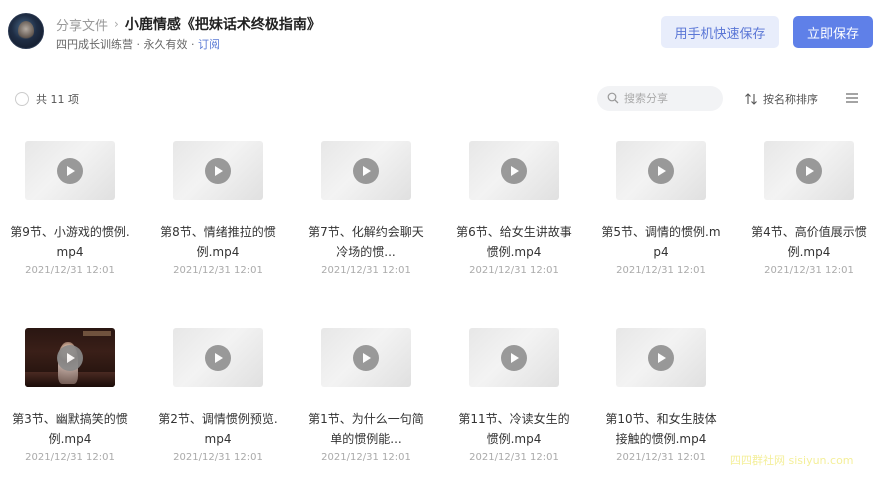 The width and height of the screenshot is (880, 485). Describe the element at coordinates (720, 32) in the screenshot. I see `phone-save-button: 用手机快速保存` at that location.